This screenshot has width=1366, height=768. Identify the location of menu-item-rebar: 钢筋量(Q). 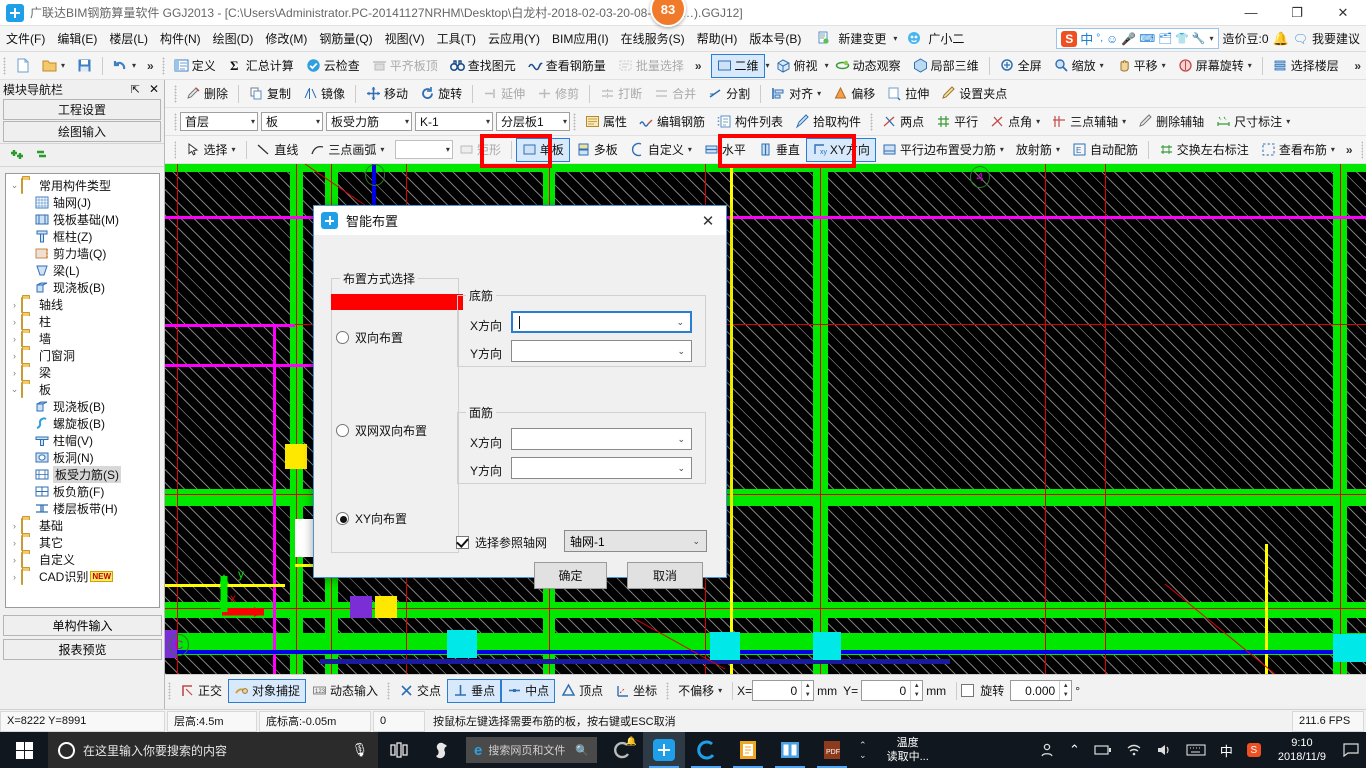
(345, 38).